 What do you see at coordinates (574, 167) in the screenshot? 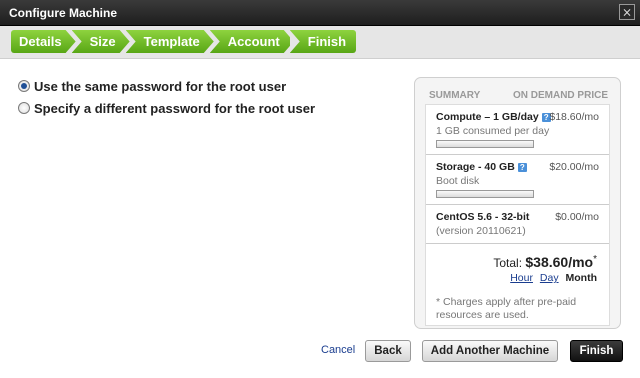
I see `item-price: $20.00/mo` at bounding box center [574, 167].